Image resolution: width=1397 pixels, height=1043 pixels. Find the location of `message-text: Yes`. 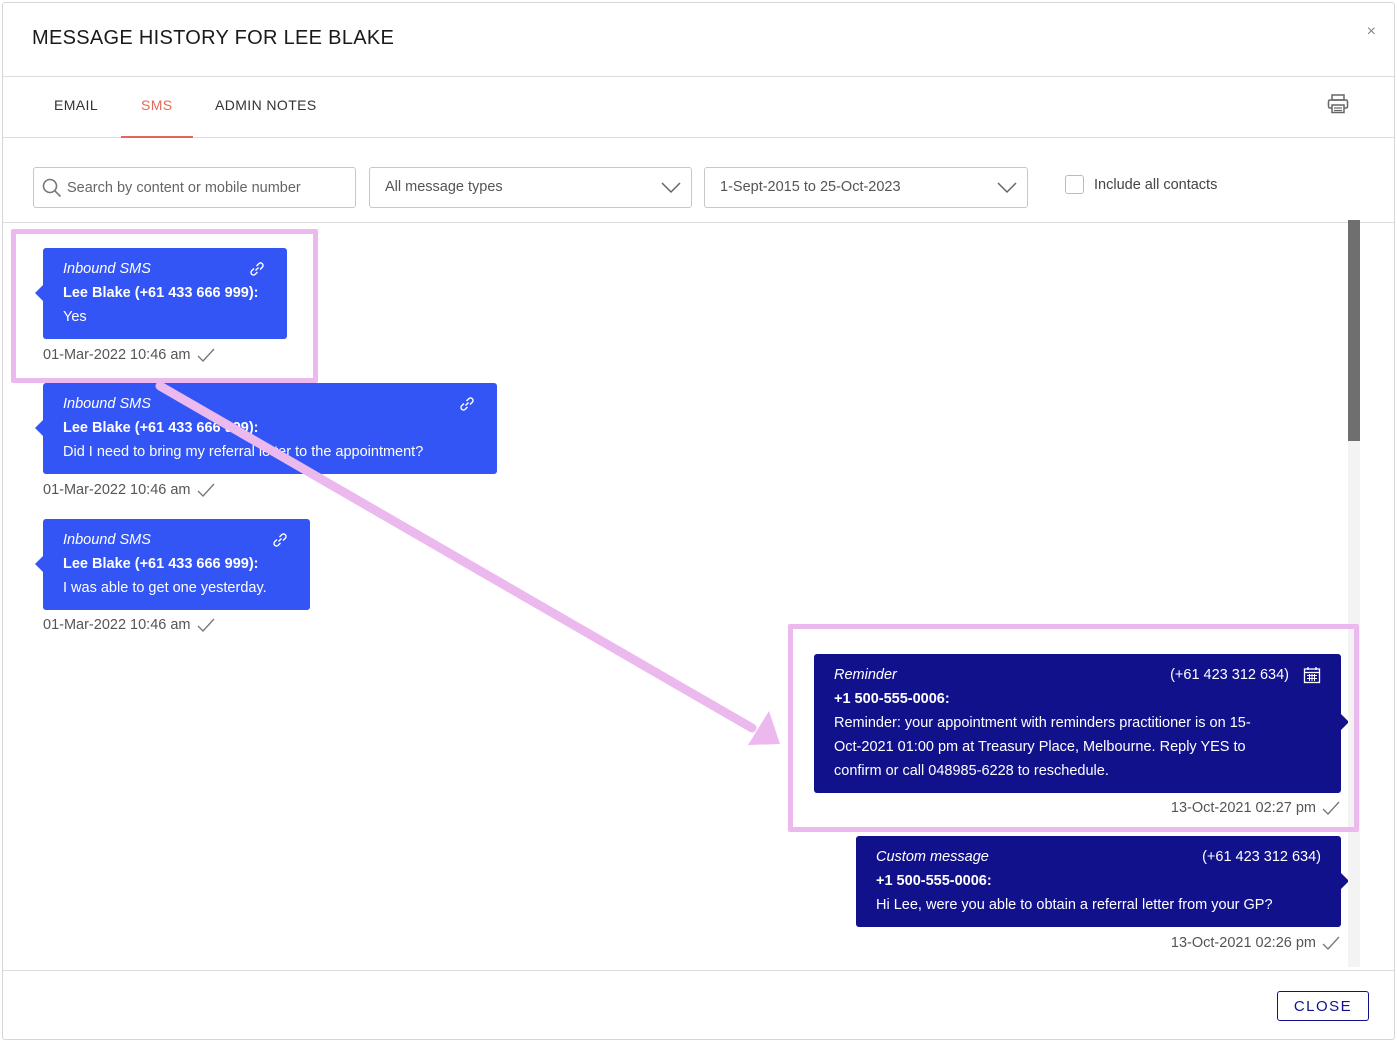

message-text: Yes is located at coordinates (75, 317).